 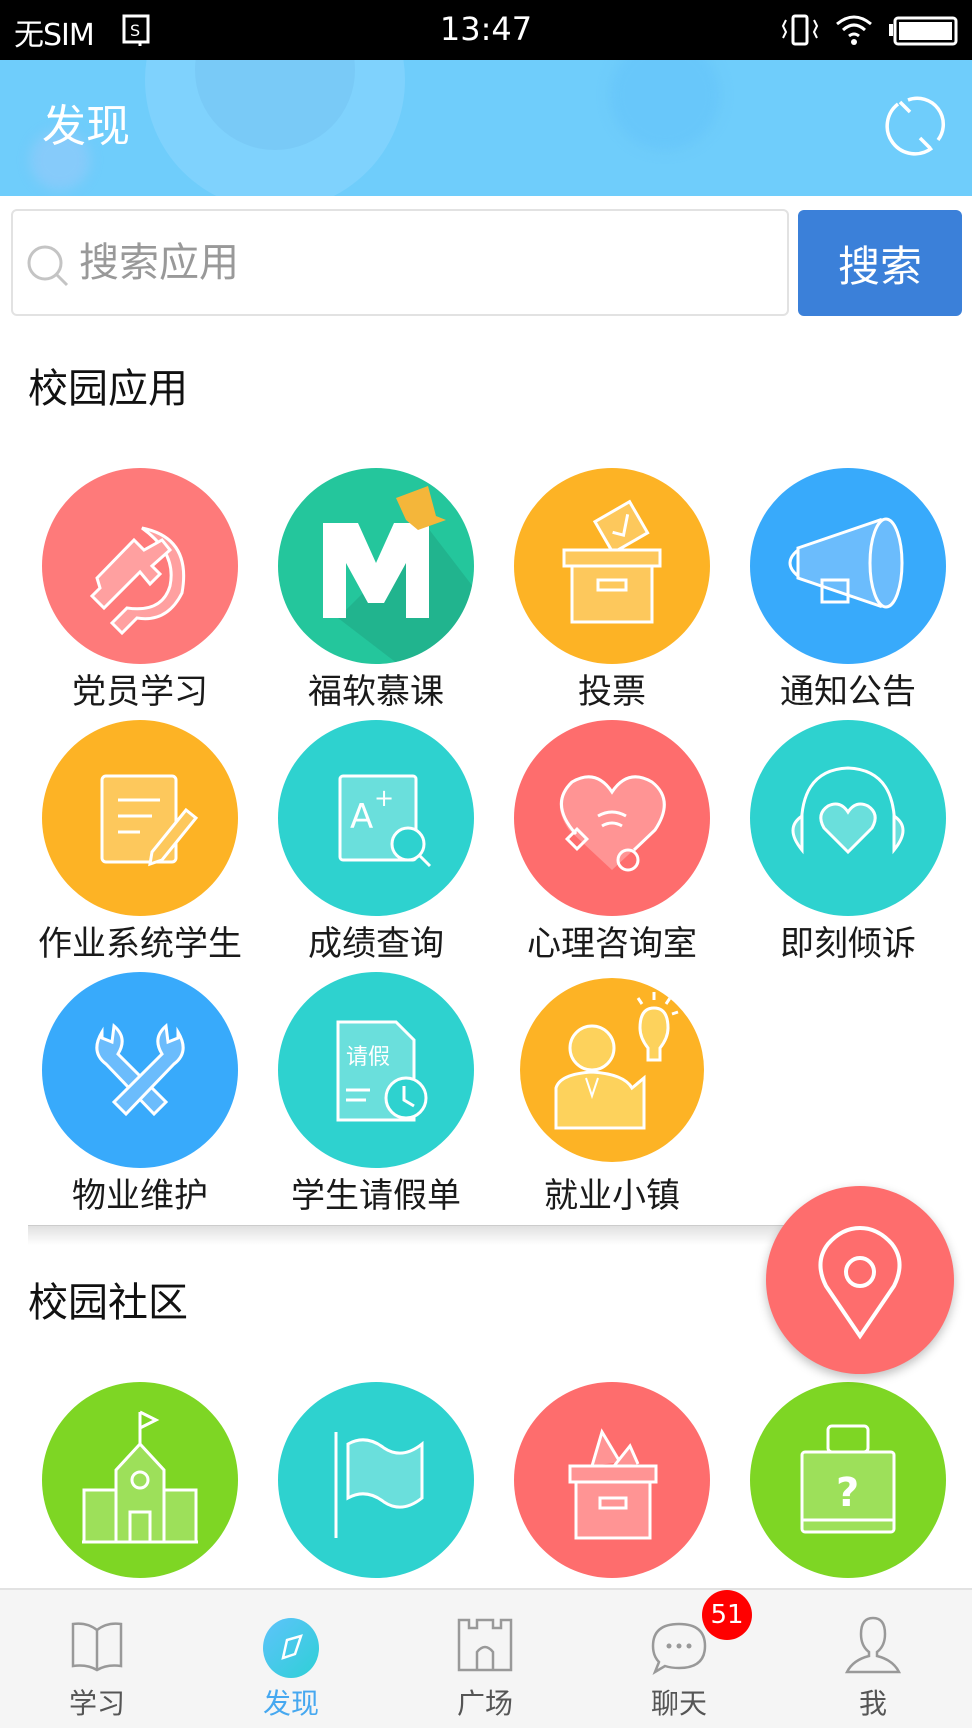 What do you see at coordinates (665, 105) in the screenshot?
I see `header-decoration` at bounding box center [665, 105].